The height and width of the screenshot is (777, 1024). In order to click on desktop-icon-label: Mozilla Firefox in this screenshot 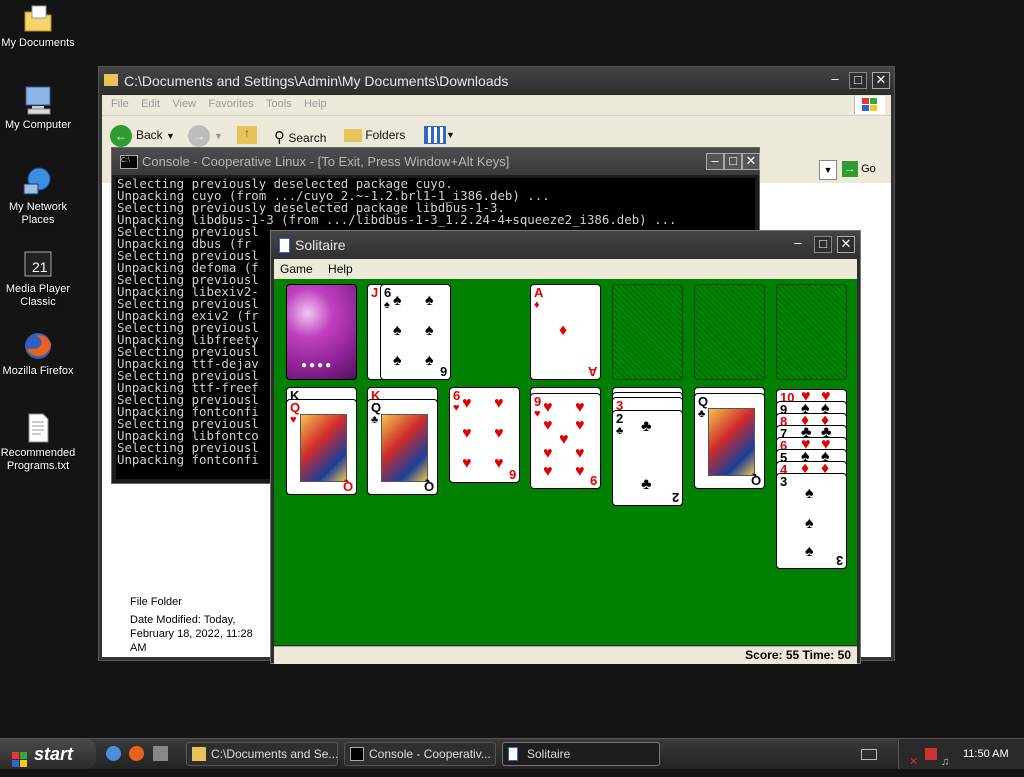, I will do `click(38, 371)`.